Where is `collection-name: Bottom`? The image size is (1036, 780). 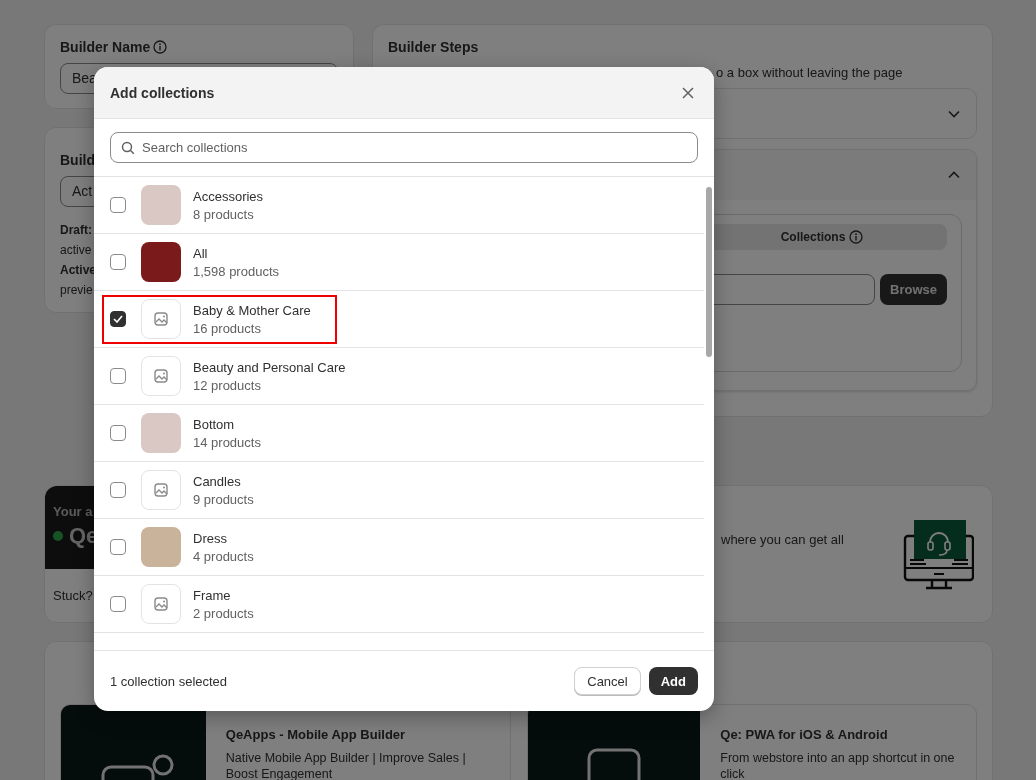 collection-name: Bottom is located at coordinates (214, 424).